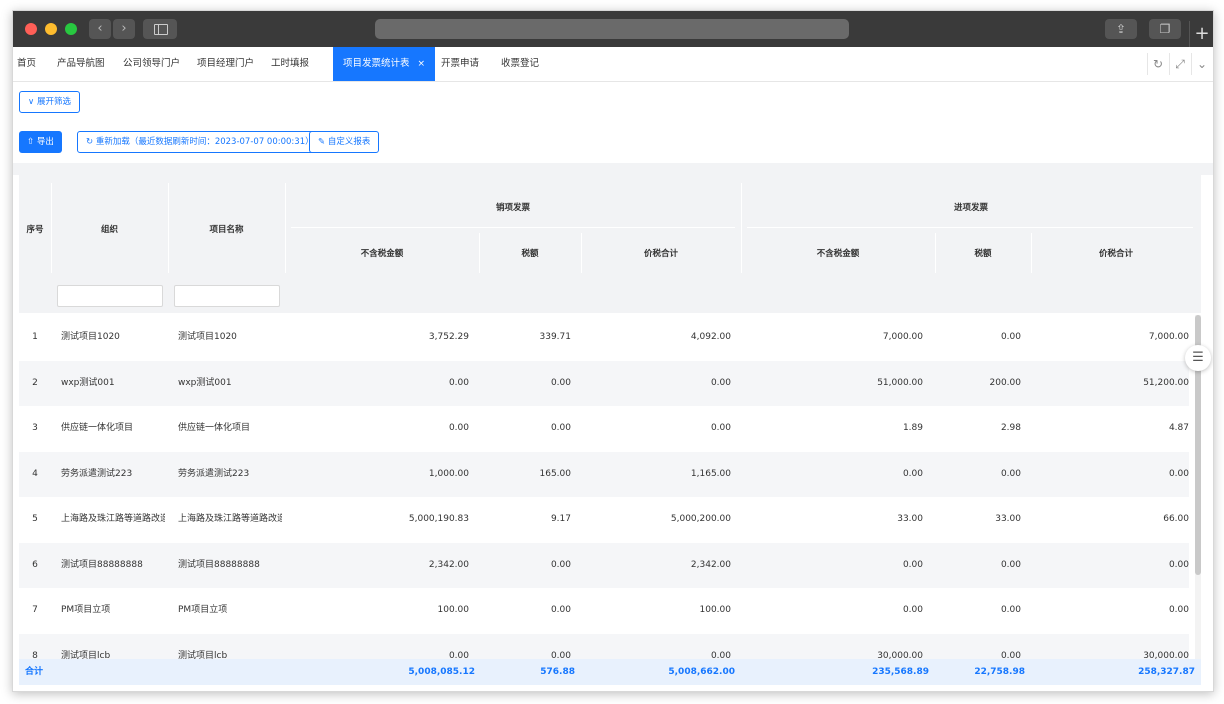 The width and height of the screenshot is (1224, 704). Describe the element at coordinates (1121, 29) in the screenshot. I see `share-button: ⇪` at that location.